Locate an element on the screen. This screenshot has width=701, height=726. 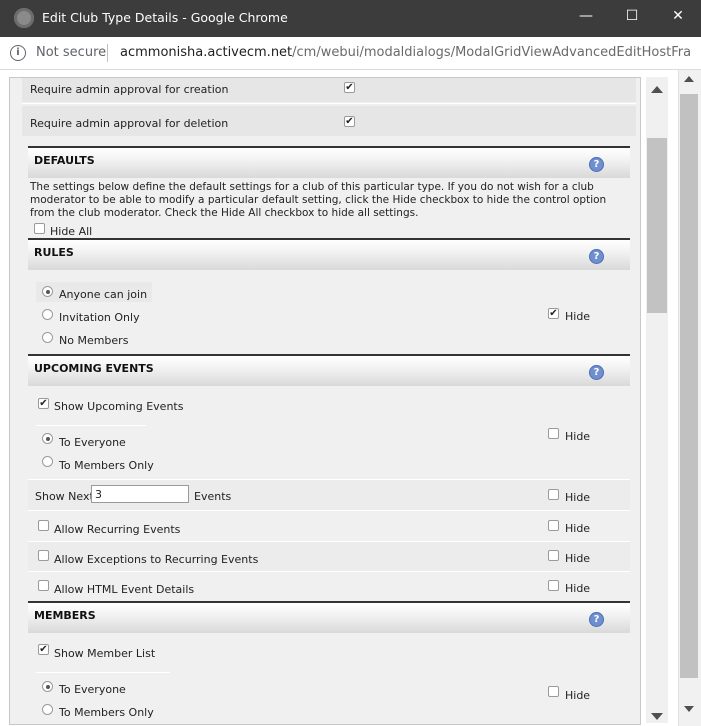
section-defaults-title: DEFAULTS is located at coordinates (64, 160).